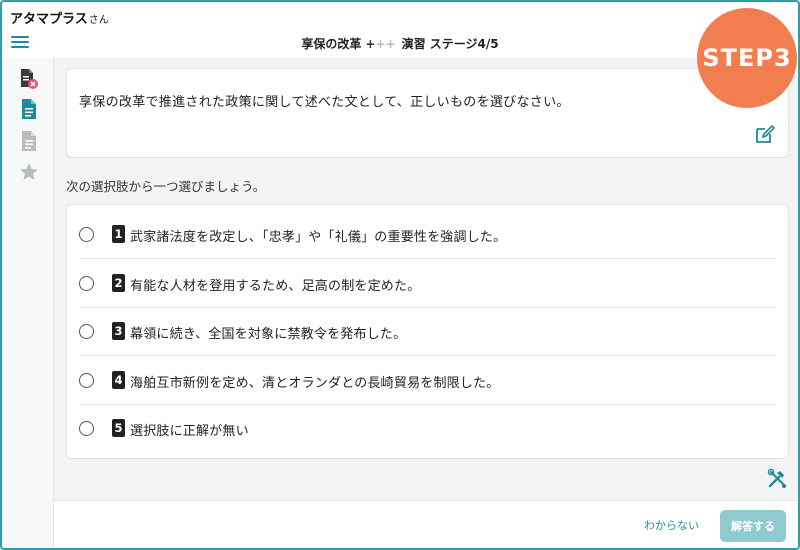 The height and width of the screenshot is (550, 800). What do you see at coordinates (671, 525) in the screenshot?
I see `dont-know-button: わからない` at bounding box center [671, 525].